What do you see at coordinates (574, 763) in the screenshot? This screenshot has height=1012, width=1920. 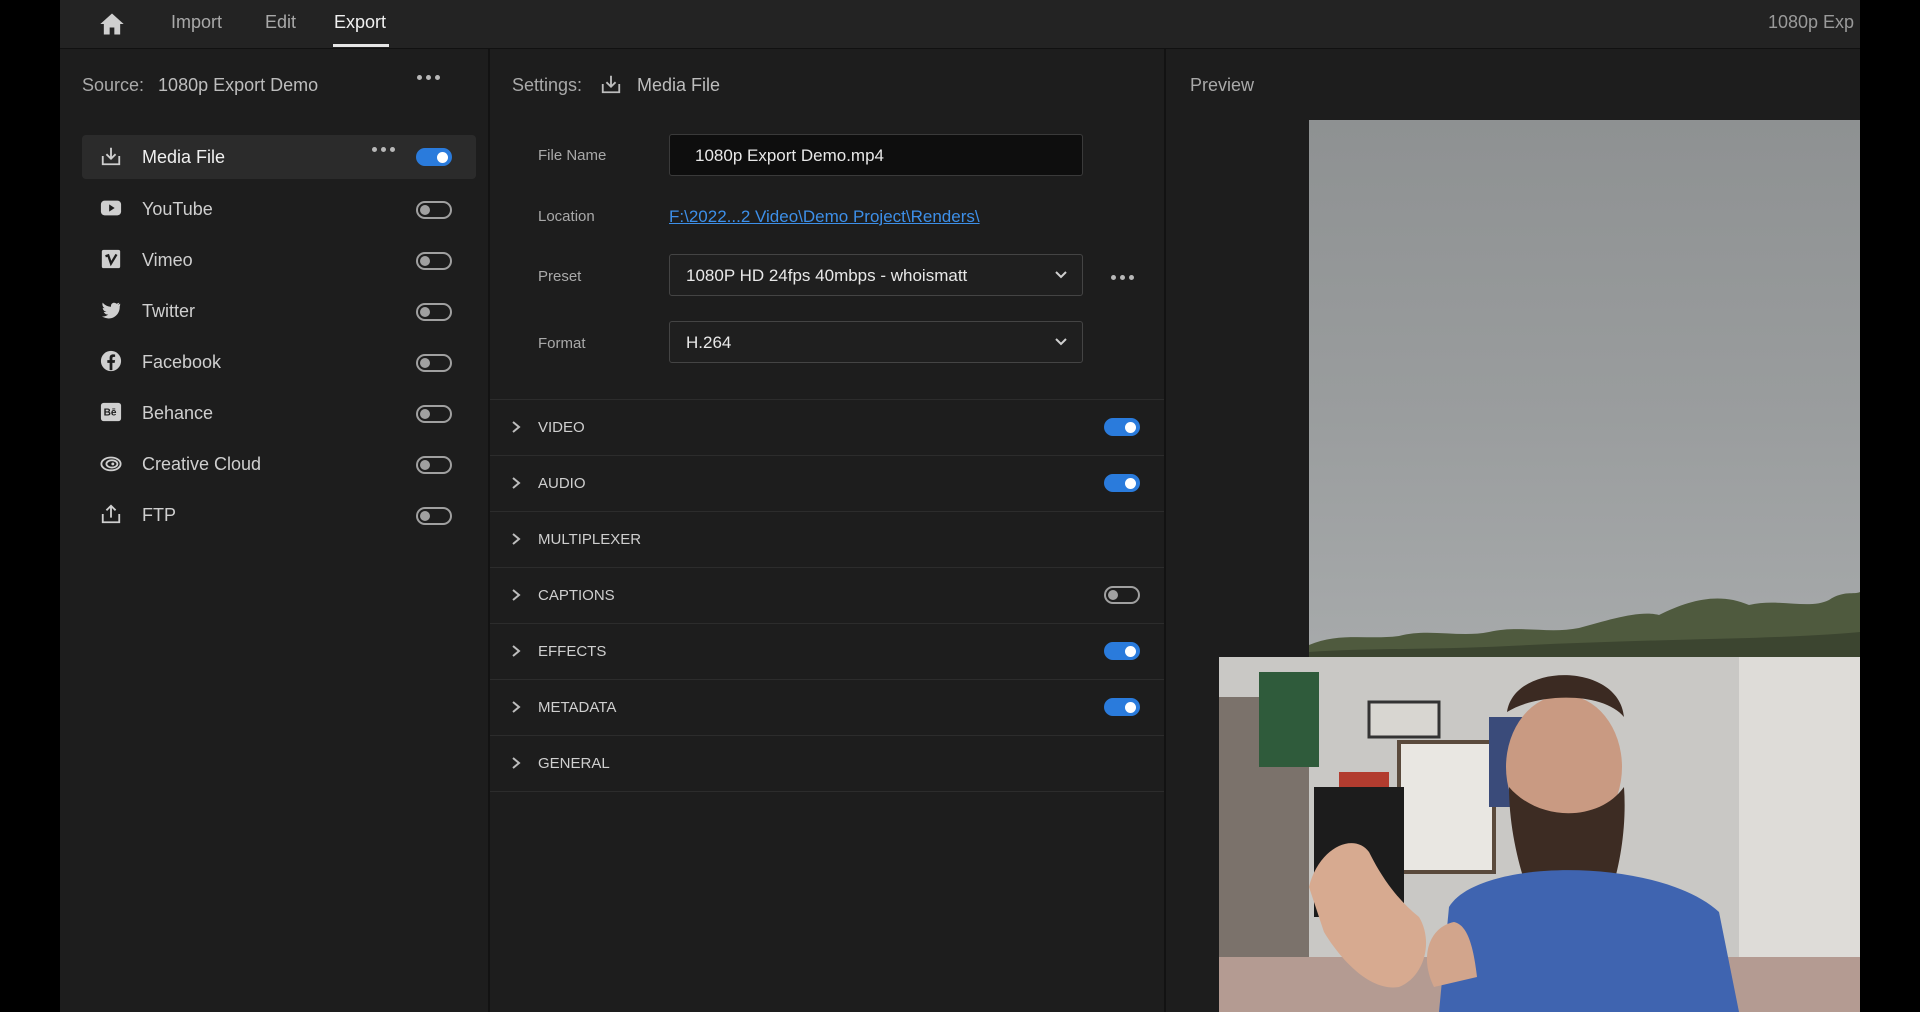 I see `section-name: GENERAL` at bounding box center [574, 763].